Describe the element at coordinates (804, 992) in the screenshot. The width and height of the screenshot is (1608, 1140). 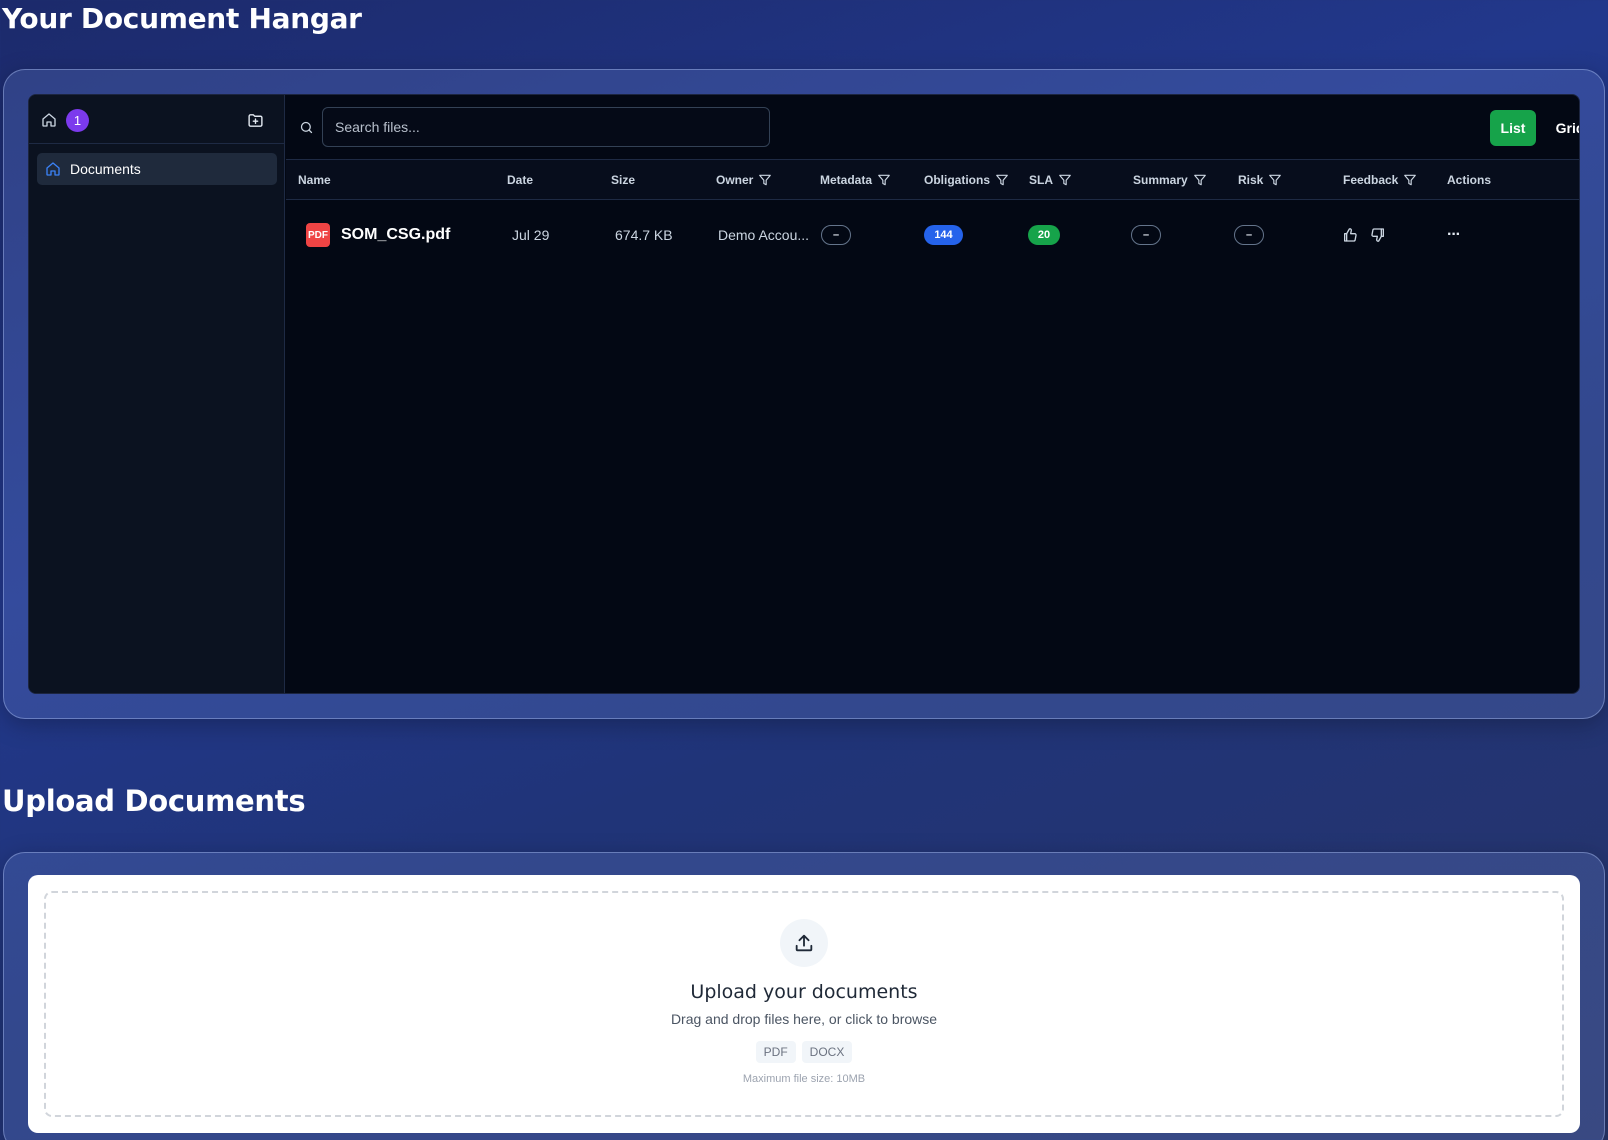
I see `upload-heading: Upload your documents` at that location.